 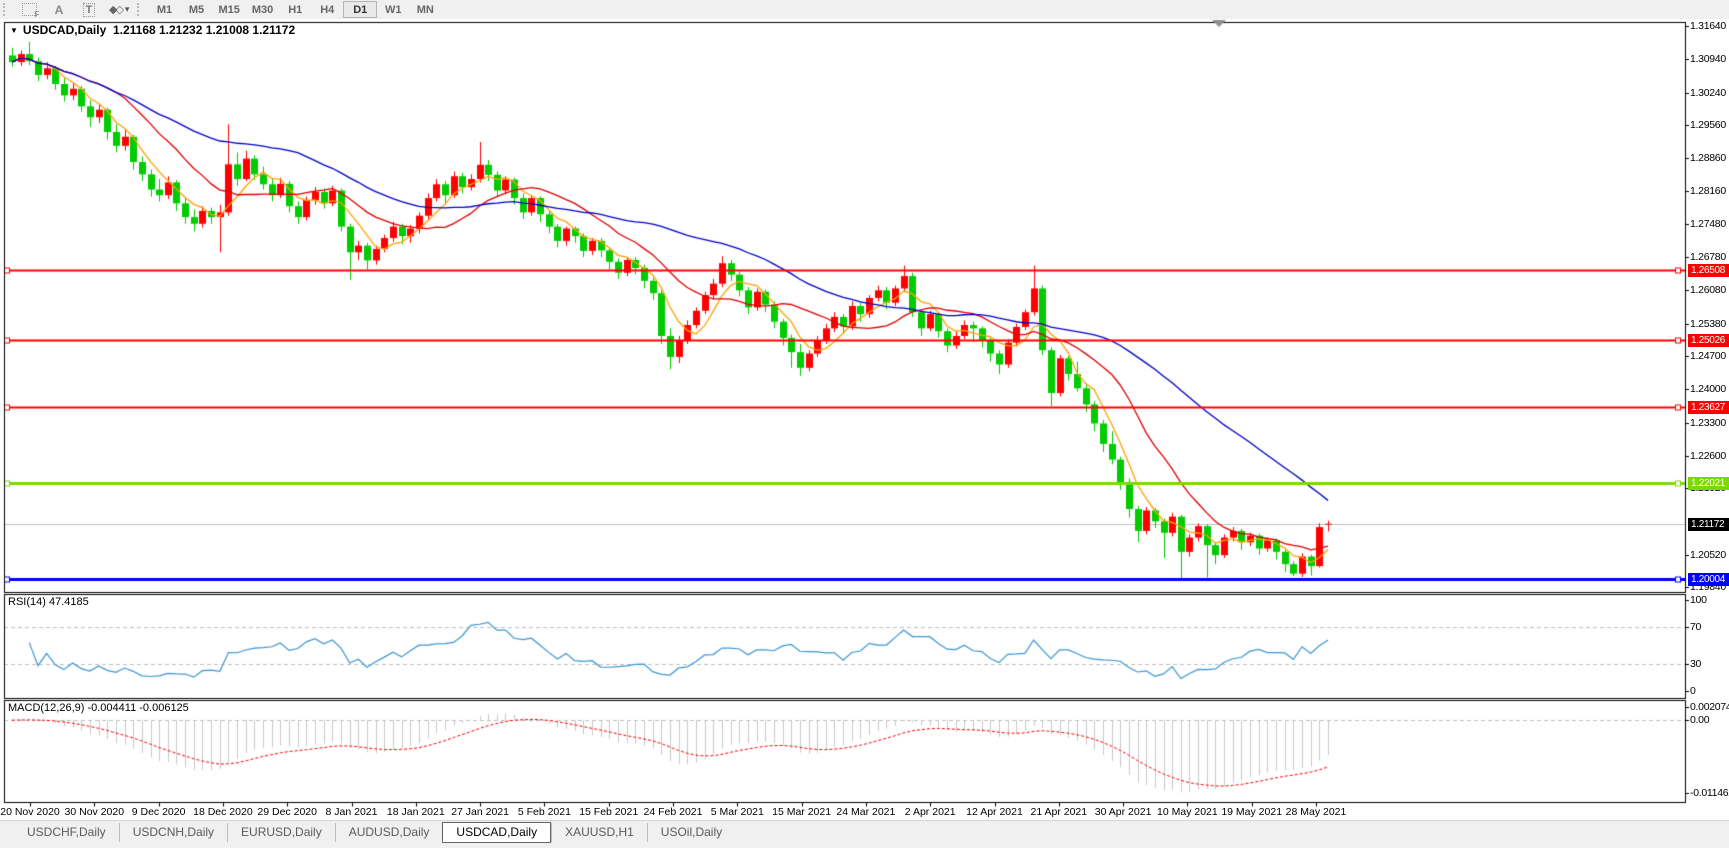 I want to click on price-tag-1.21172: 1.21172, so click(x=1708, y=524).